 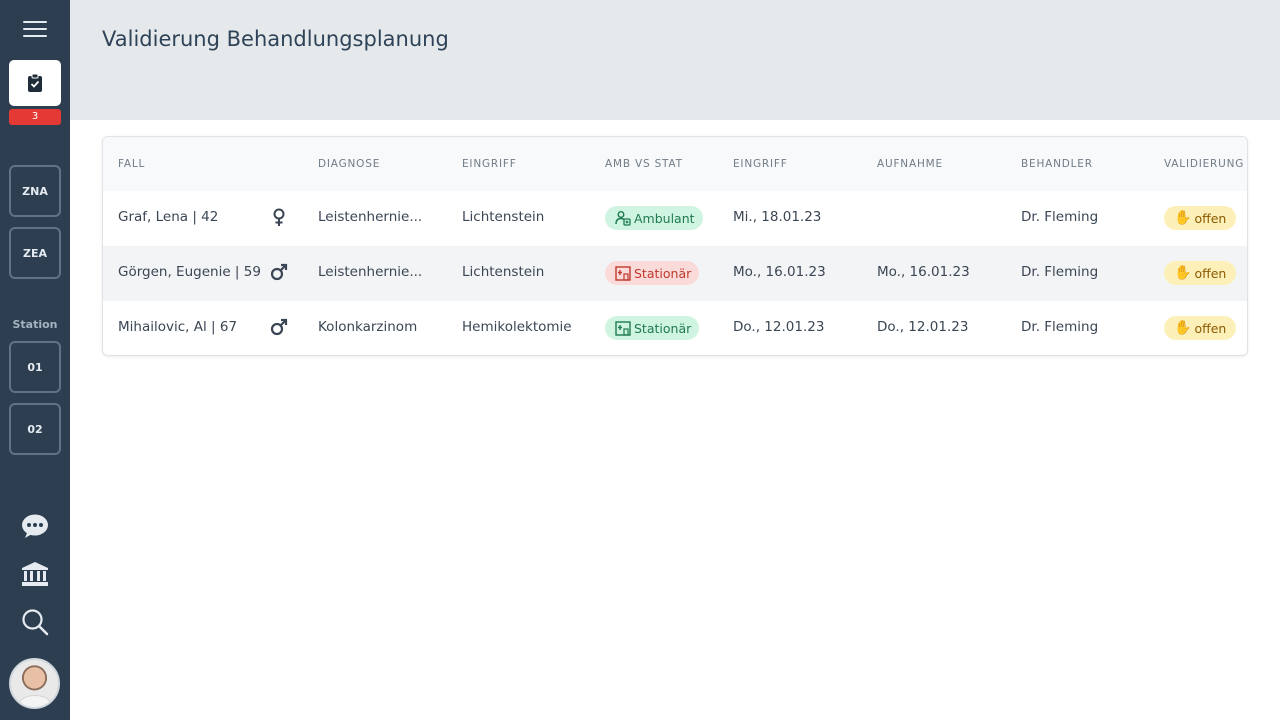 What do you see at coordinates (644, 164) in the screenshot?
I see `column-header-amb-vs-stat: AMB VS STAT` at bounding box center [644, 164].